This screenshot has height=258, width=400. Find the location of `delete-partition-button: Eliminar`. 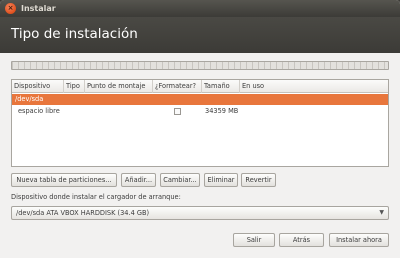

delete-partition-button: Eliminar is located at coordinates (221, 180).